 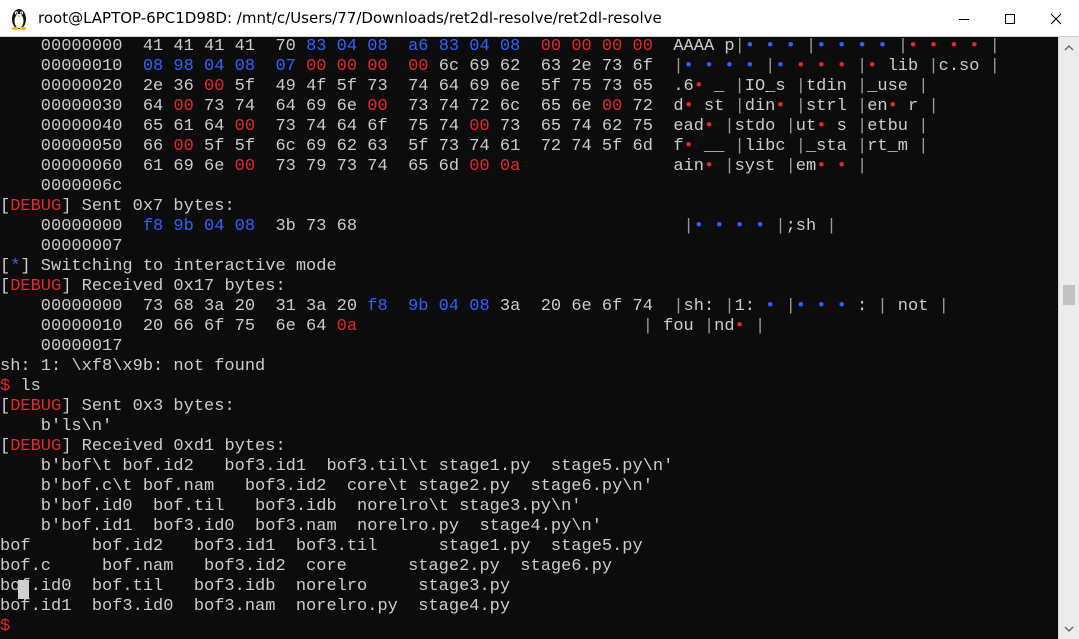 I want to click on terminal-text-segment: ] Received 0x17 bytes:, so click(x=173, y=286).